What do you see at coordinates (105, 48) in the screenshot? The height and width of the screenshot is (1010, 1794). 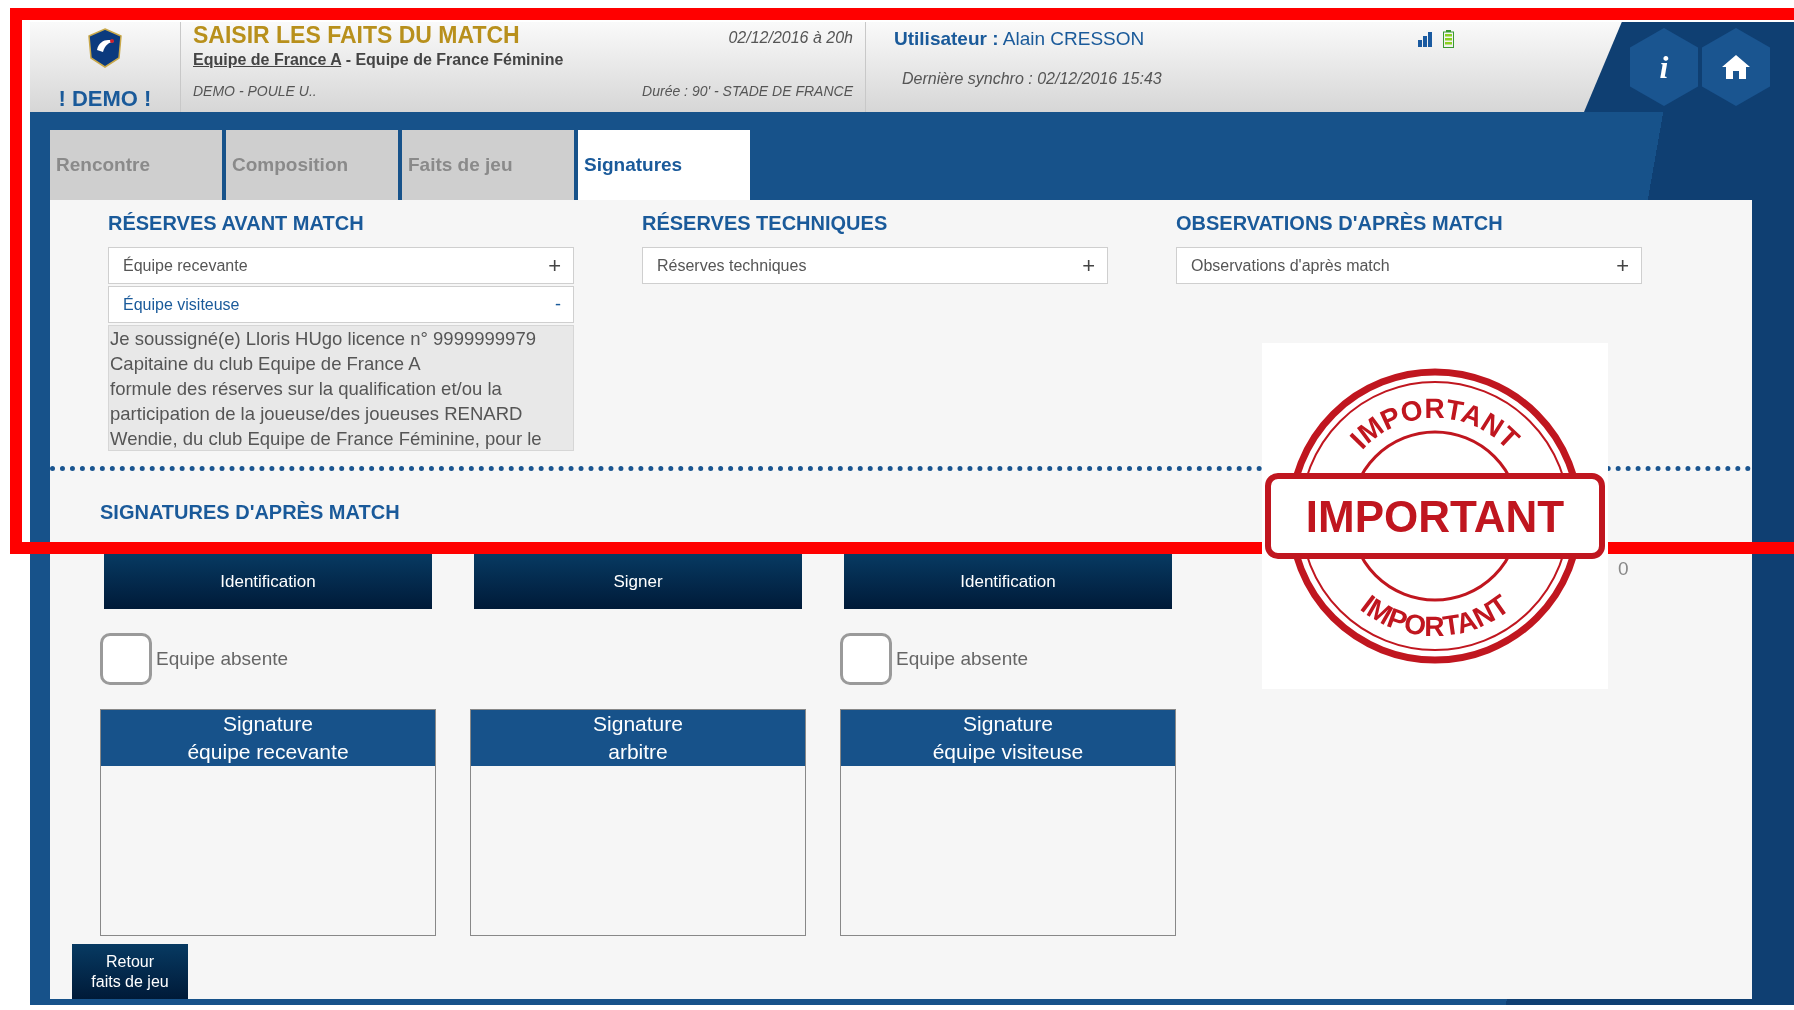 I see `crest-logo-icon` at bounding box center [105, 48].